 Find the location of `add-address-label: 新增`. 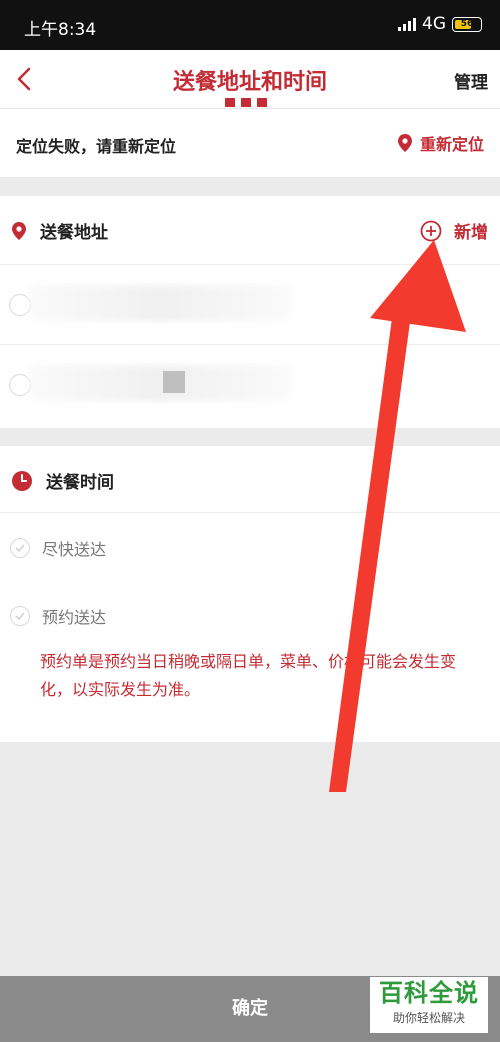

add-address-label: 新增 is located at coordinates (471, 233).